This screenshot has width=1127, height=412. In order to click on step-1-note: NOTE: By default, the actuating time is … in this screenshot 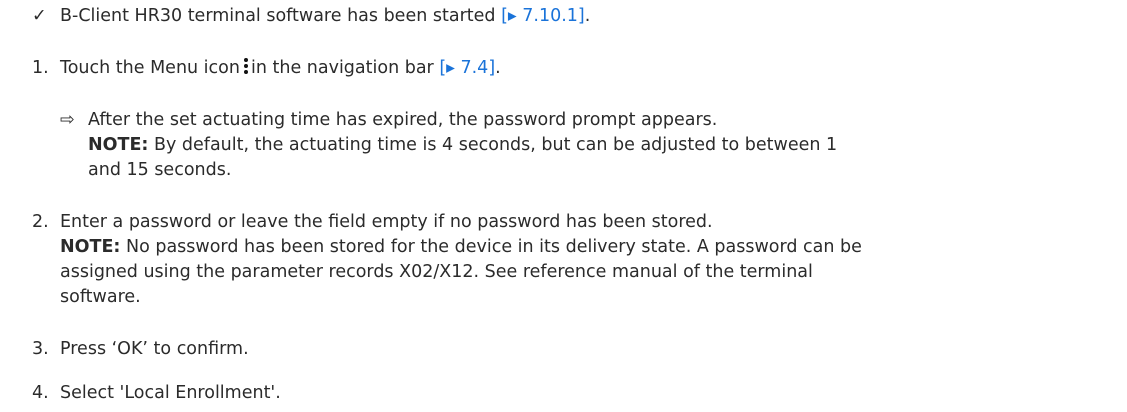, I will do `click(462, 145)`.